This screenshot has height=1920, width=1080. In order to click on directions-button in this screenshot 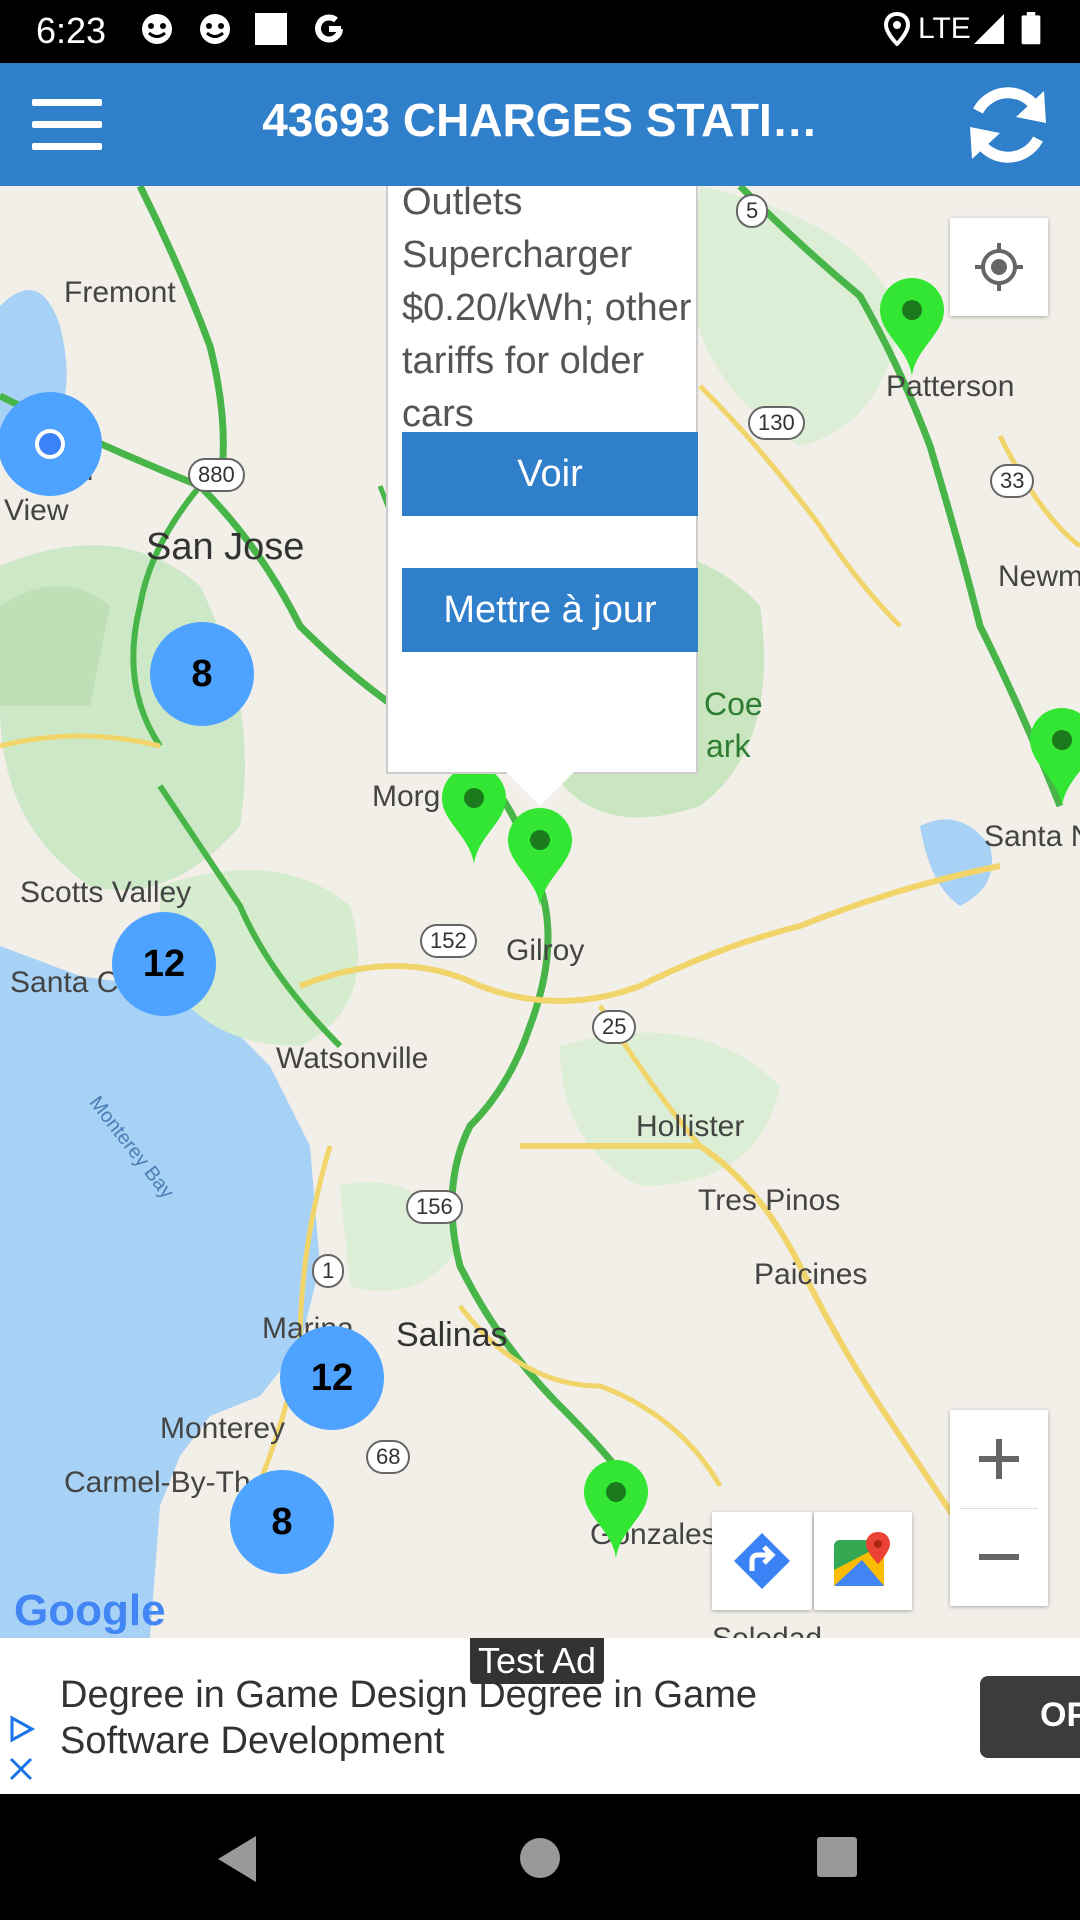, I will do `click(762, 1561)`.